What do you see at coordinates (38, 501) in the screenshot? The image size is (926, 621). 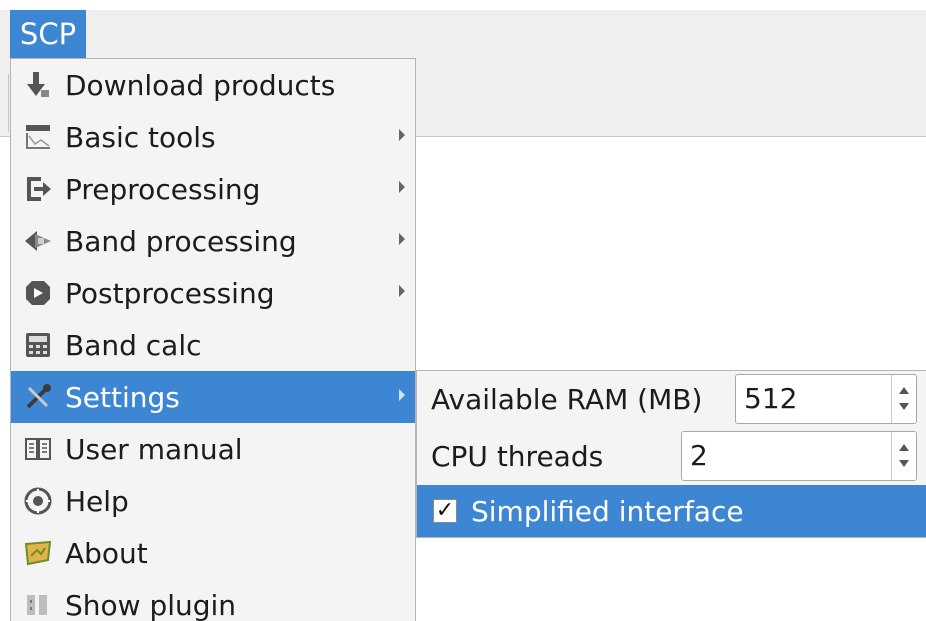 I see `help-icon` at bounding box center [38, 501].